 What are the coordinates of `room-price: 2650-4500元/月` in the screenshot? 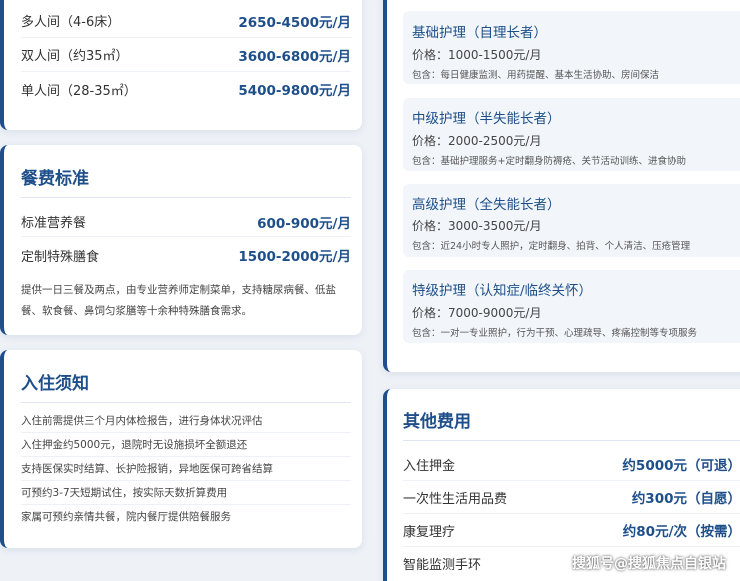 It's located at (294, 22).